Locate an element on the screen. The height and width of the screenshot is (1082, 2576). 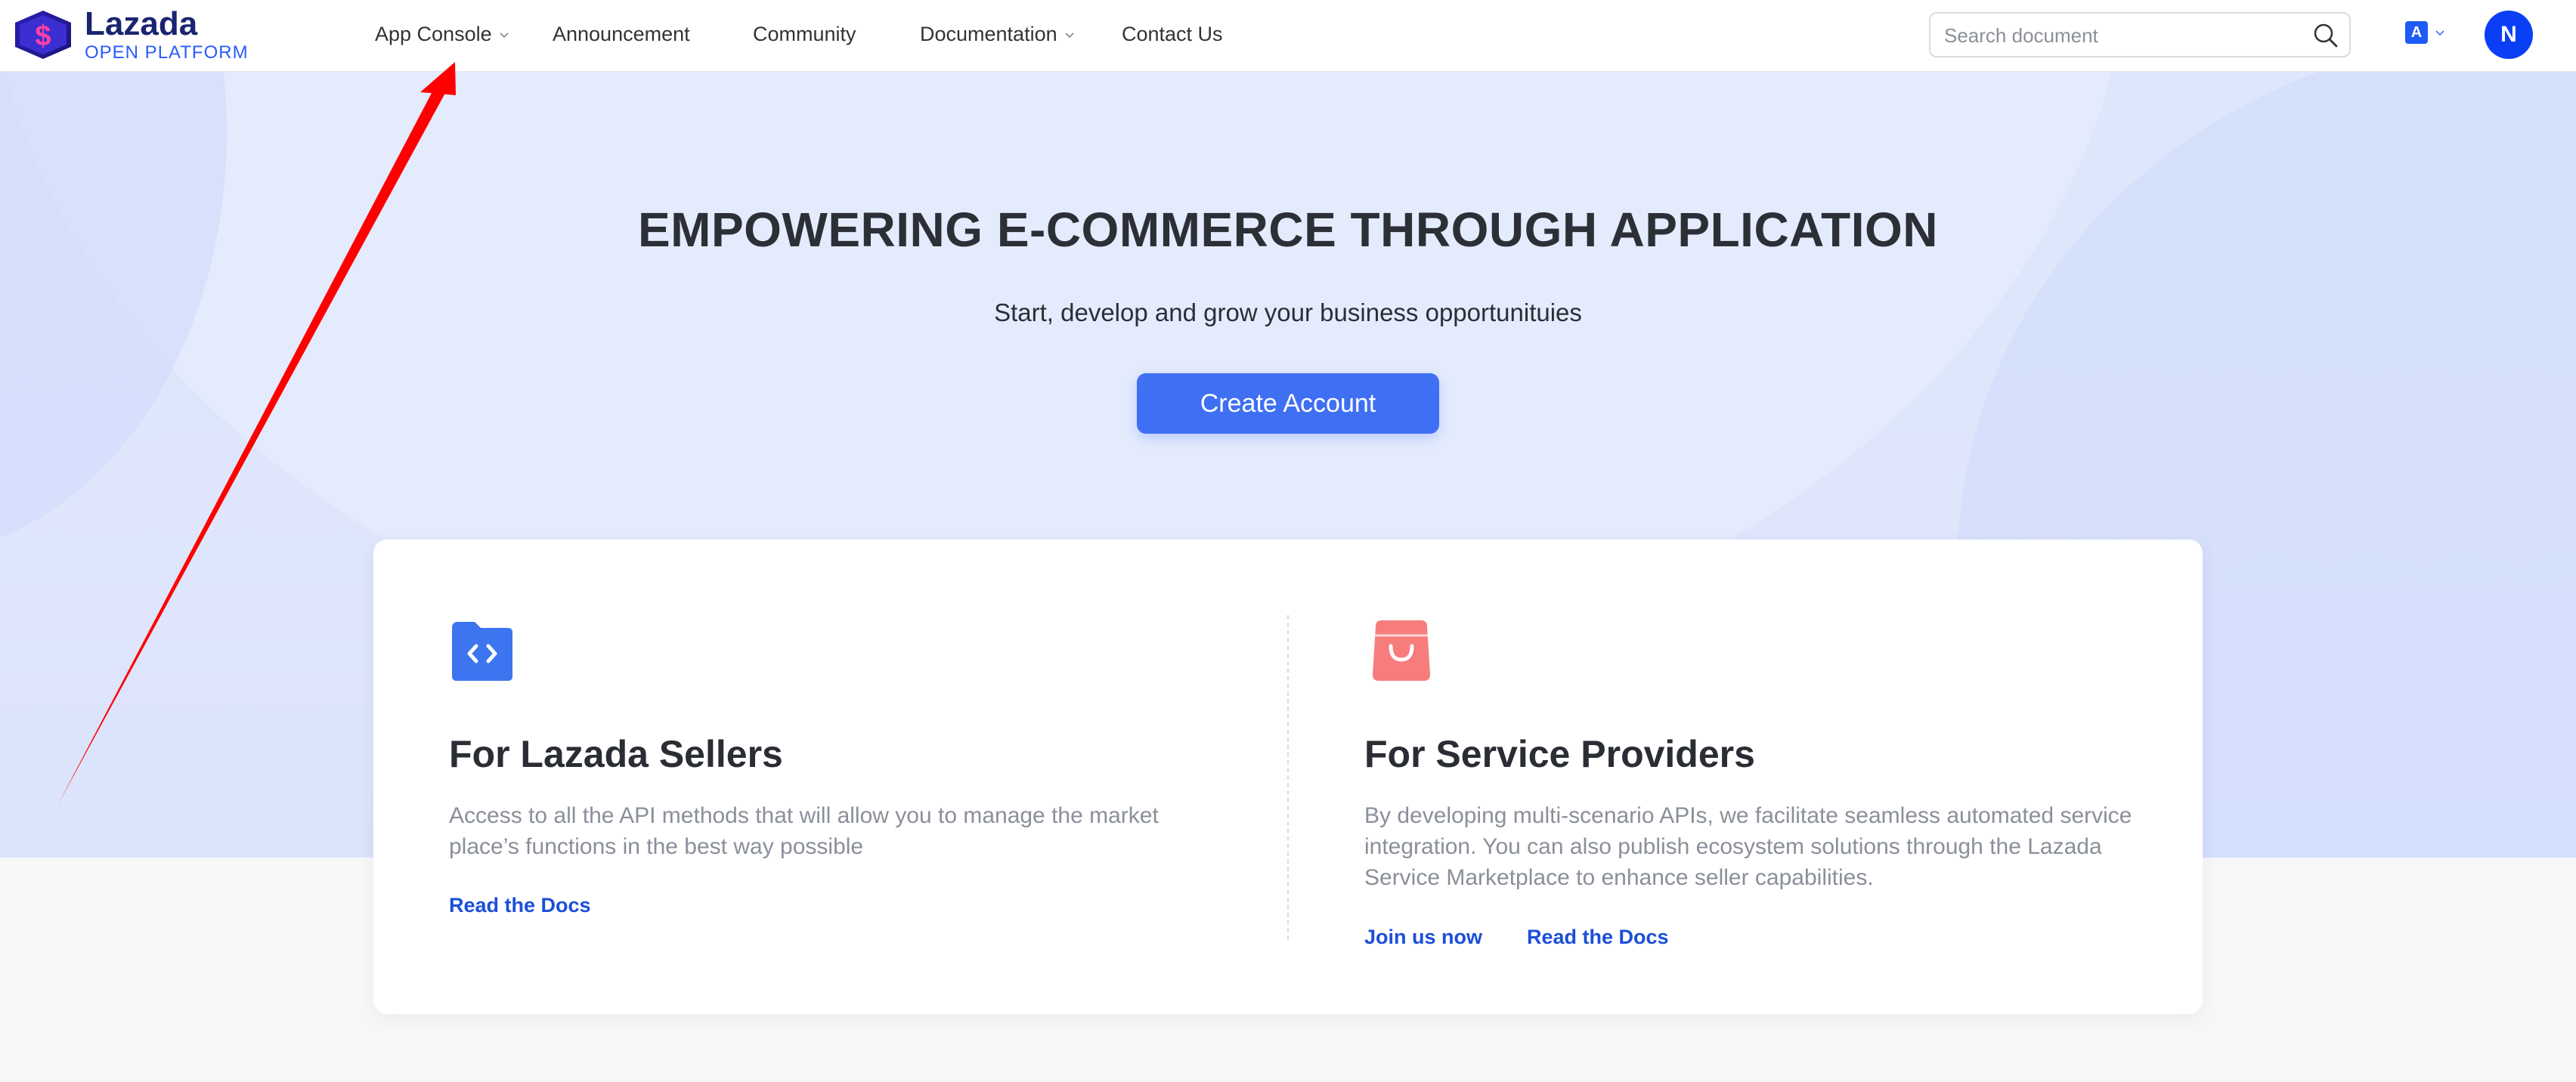
provider-card-title: For Service Providers is located at coordinates (1559, 754).